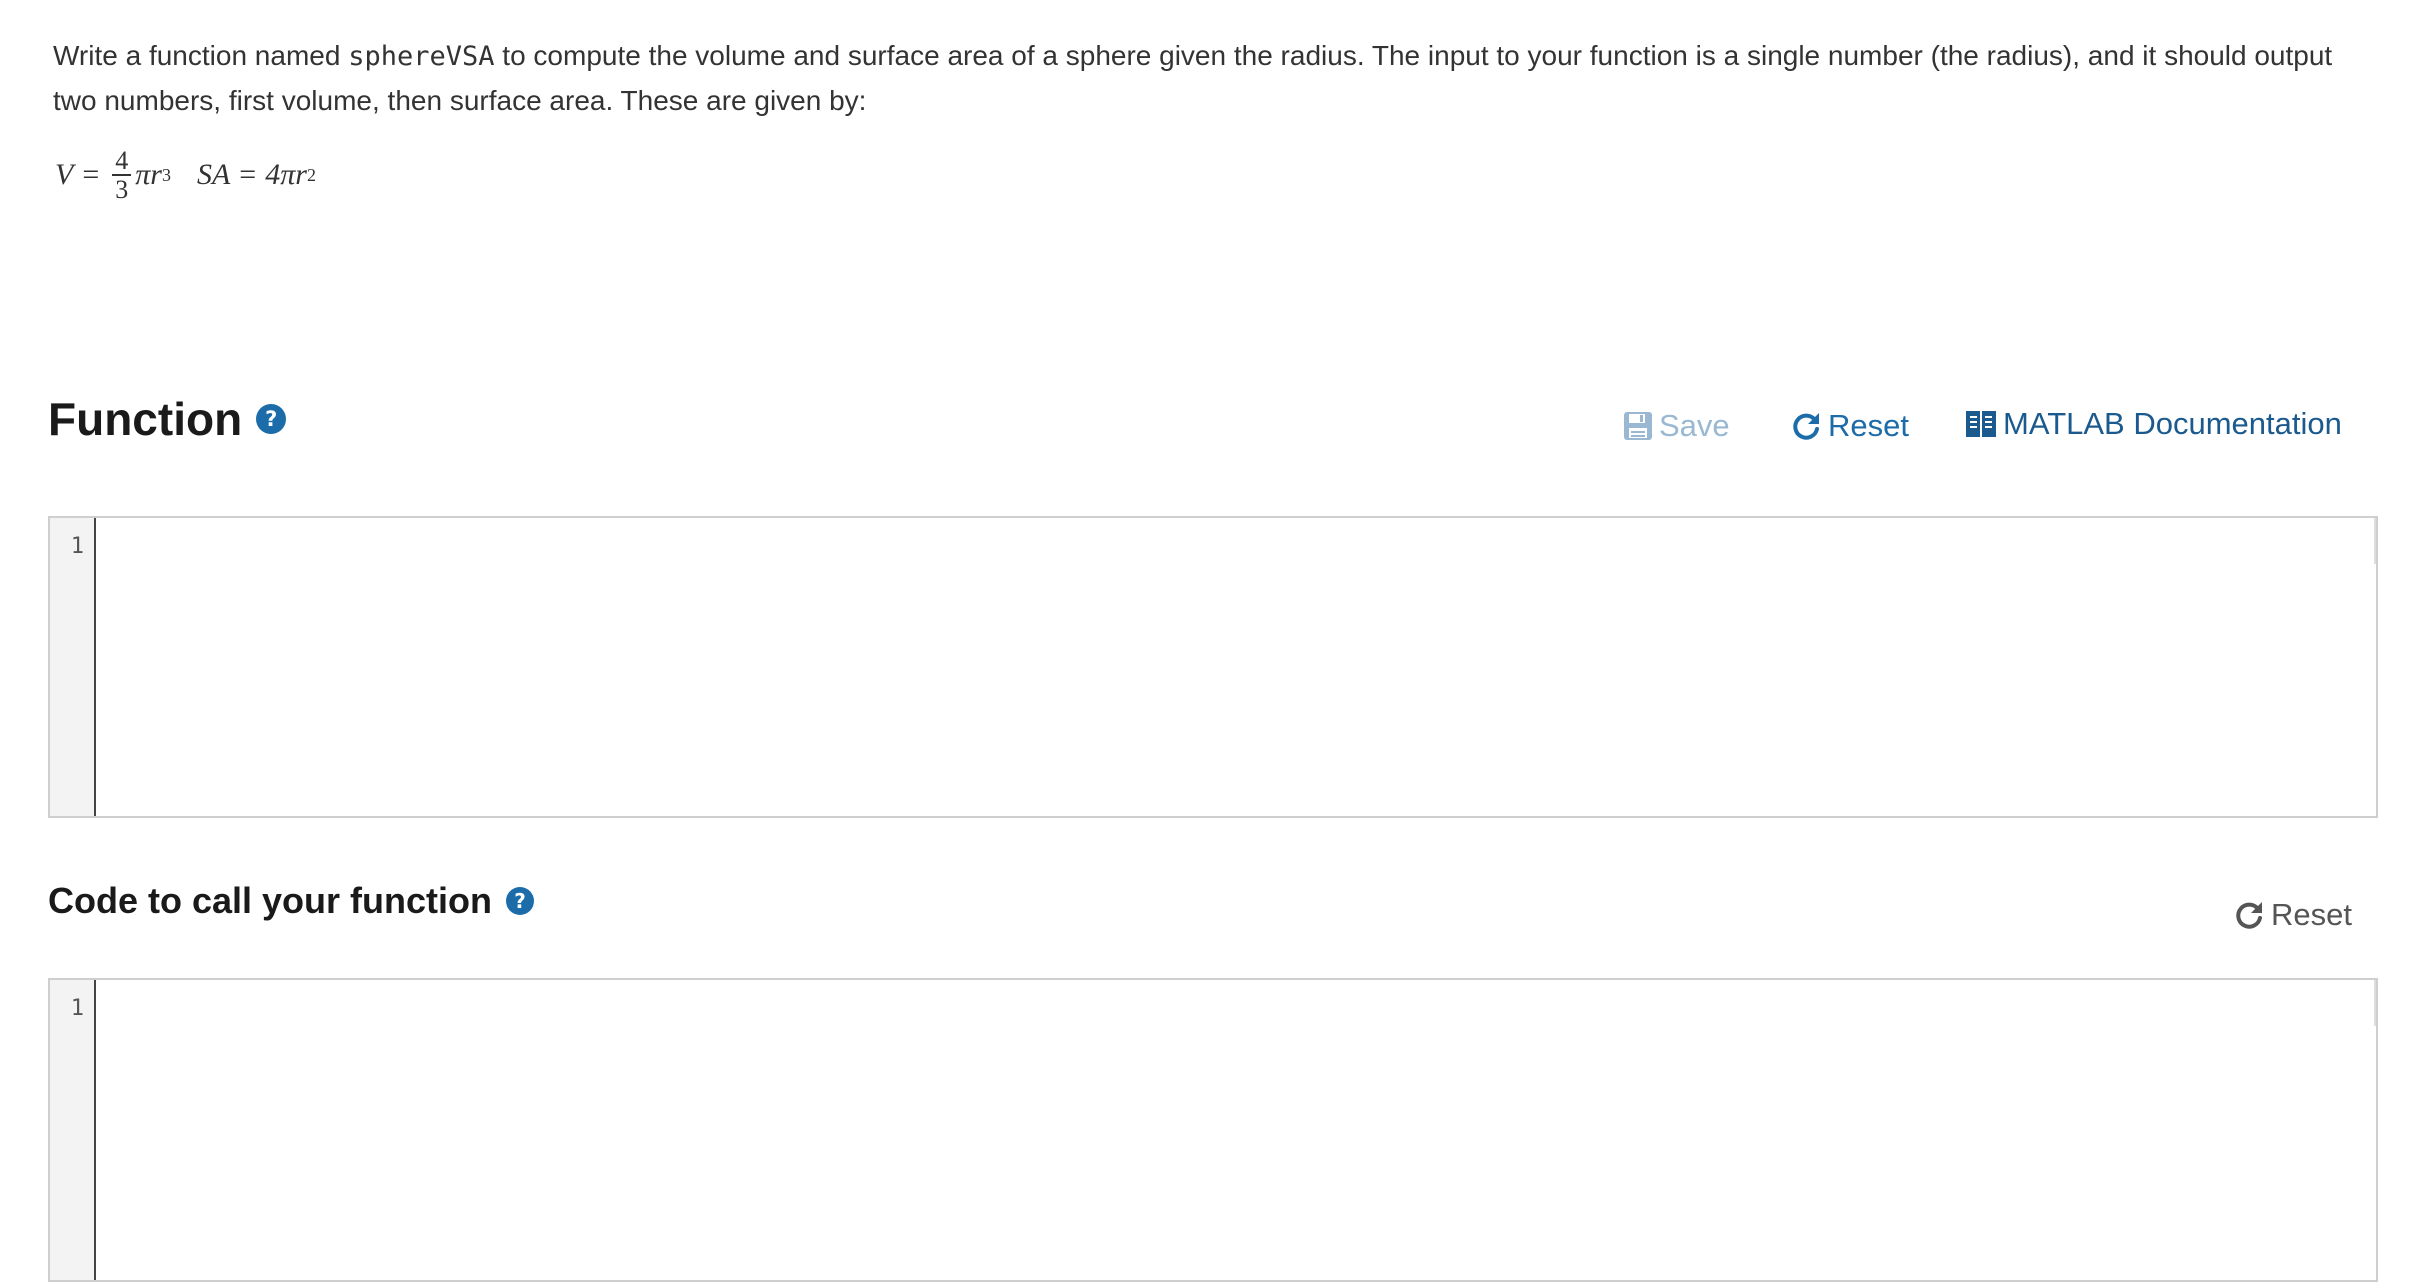 Image resolution: width=2414 pixels, height=1288 pixels. What do you see at coordinates (421, 56) in the screenshot?
I see `function-name: sphereVSA` at bounding box center [421, 56].